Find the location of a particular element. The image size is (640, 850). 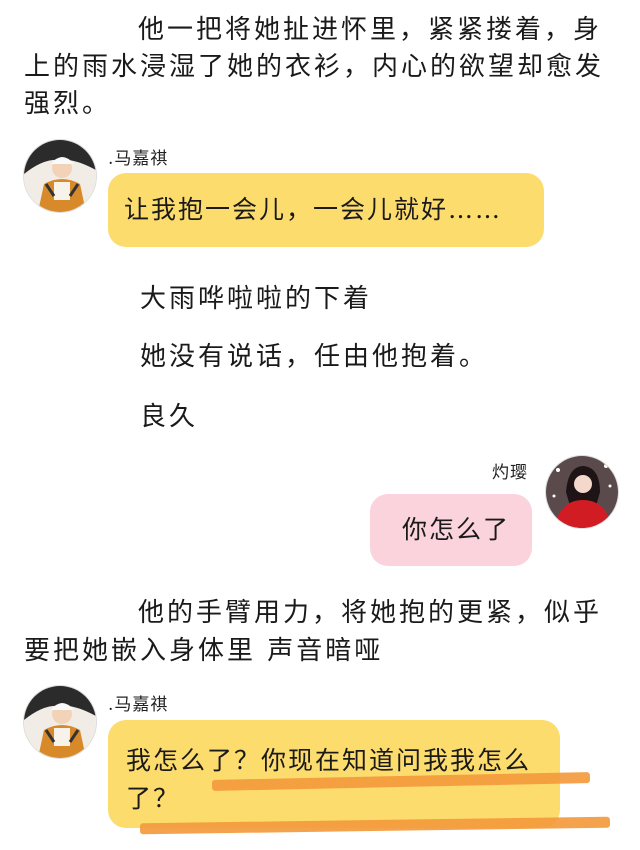

message-bubble: 你怎么了 is located at coordinates (451, 530).